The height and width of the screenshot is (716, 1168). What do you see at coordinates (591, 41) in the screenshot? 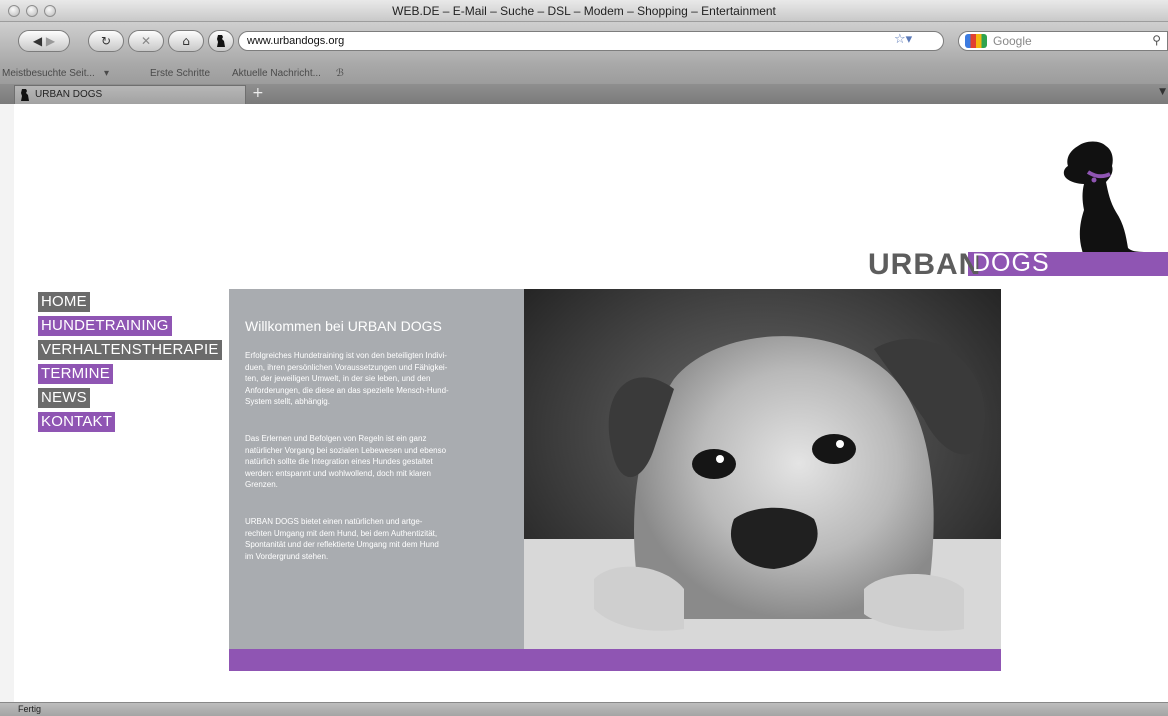
I see `url-field: www.urbandogs.org` at bounding box center [591, 41].